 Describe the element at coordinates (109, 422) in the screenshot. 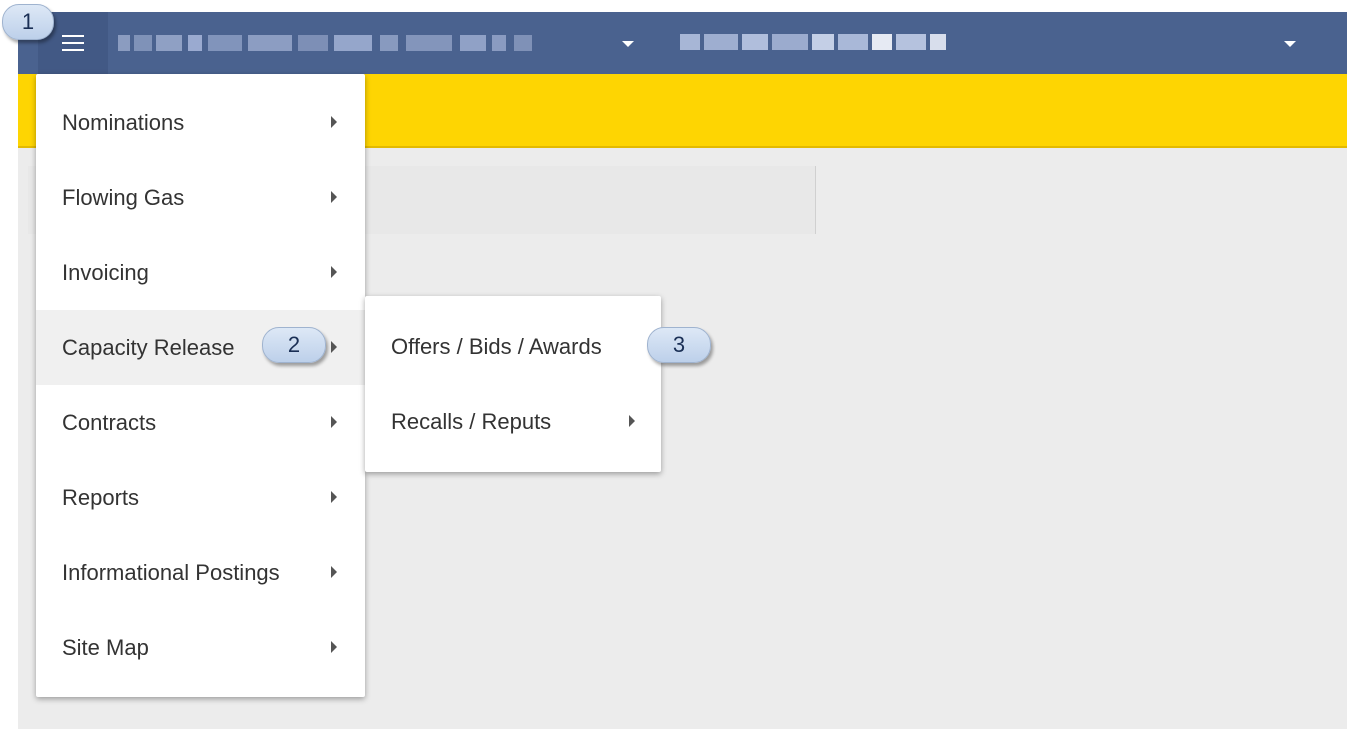

I see `menu-item-label: Contracts` at that location.